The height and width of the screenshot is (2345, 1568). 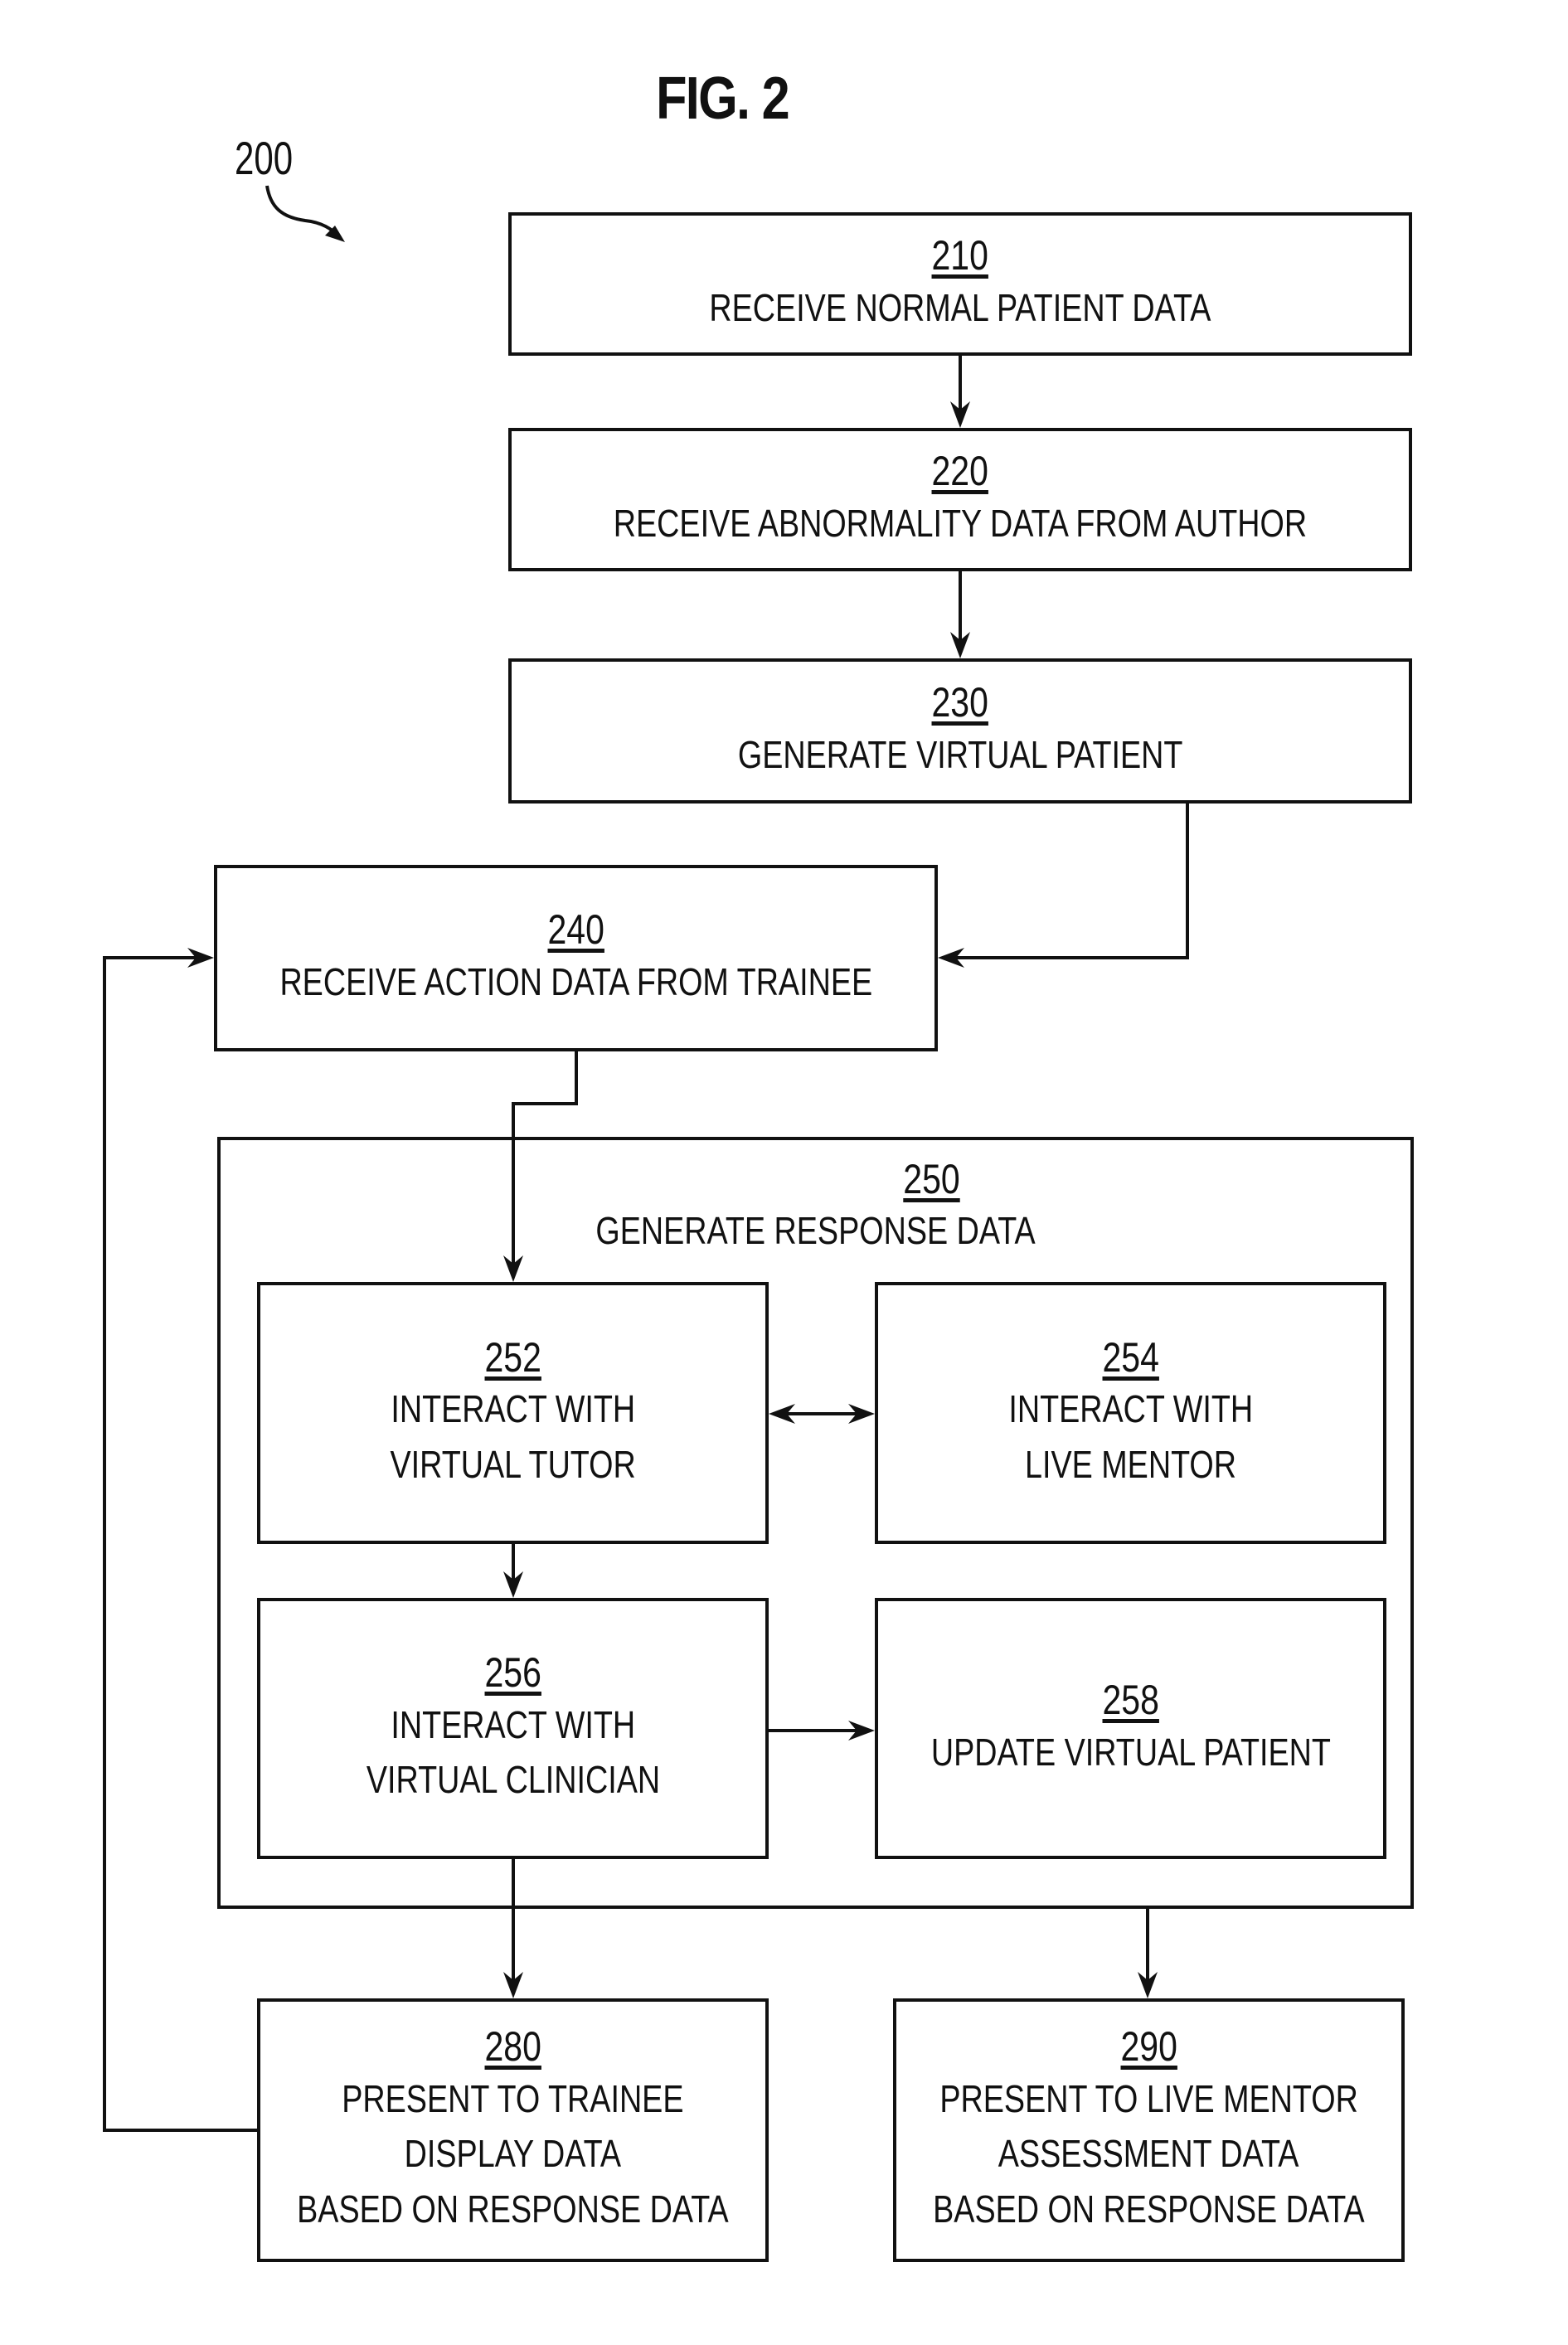 I want to click on step-258: 258 UPDATE VIRTUAL PATIENT, so click(x=1130, y=1728).